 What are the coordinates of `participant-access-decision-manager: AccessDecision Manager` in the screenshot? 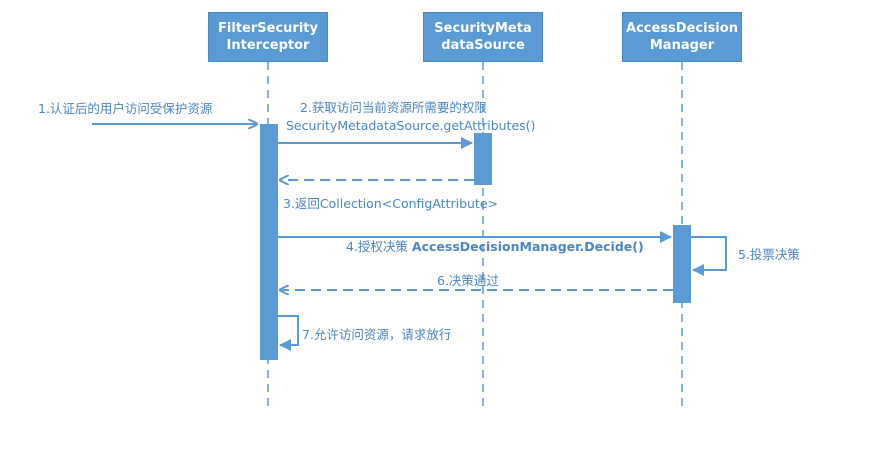 It's located at (682, 37).